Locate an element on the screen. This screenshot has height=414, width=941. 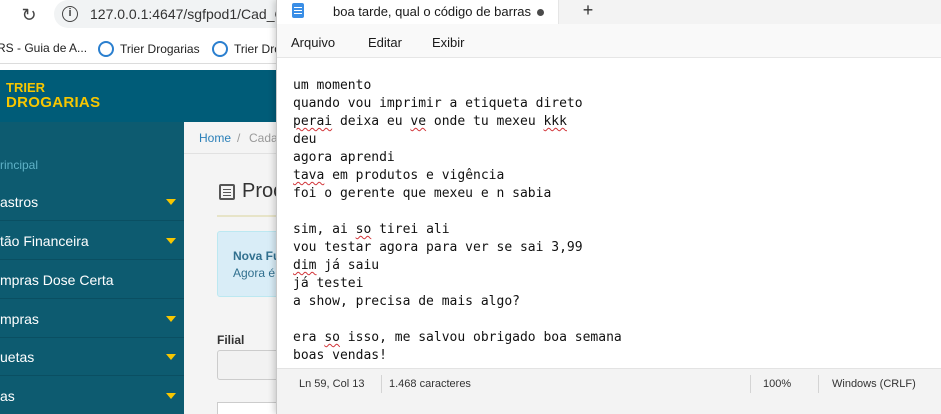
menu-arquivo: Arquivo is located at coordinates (313, 42).